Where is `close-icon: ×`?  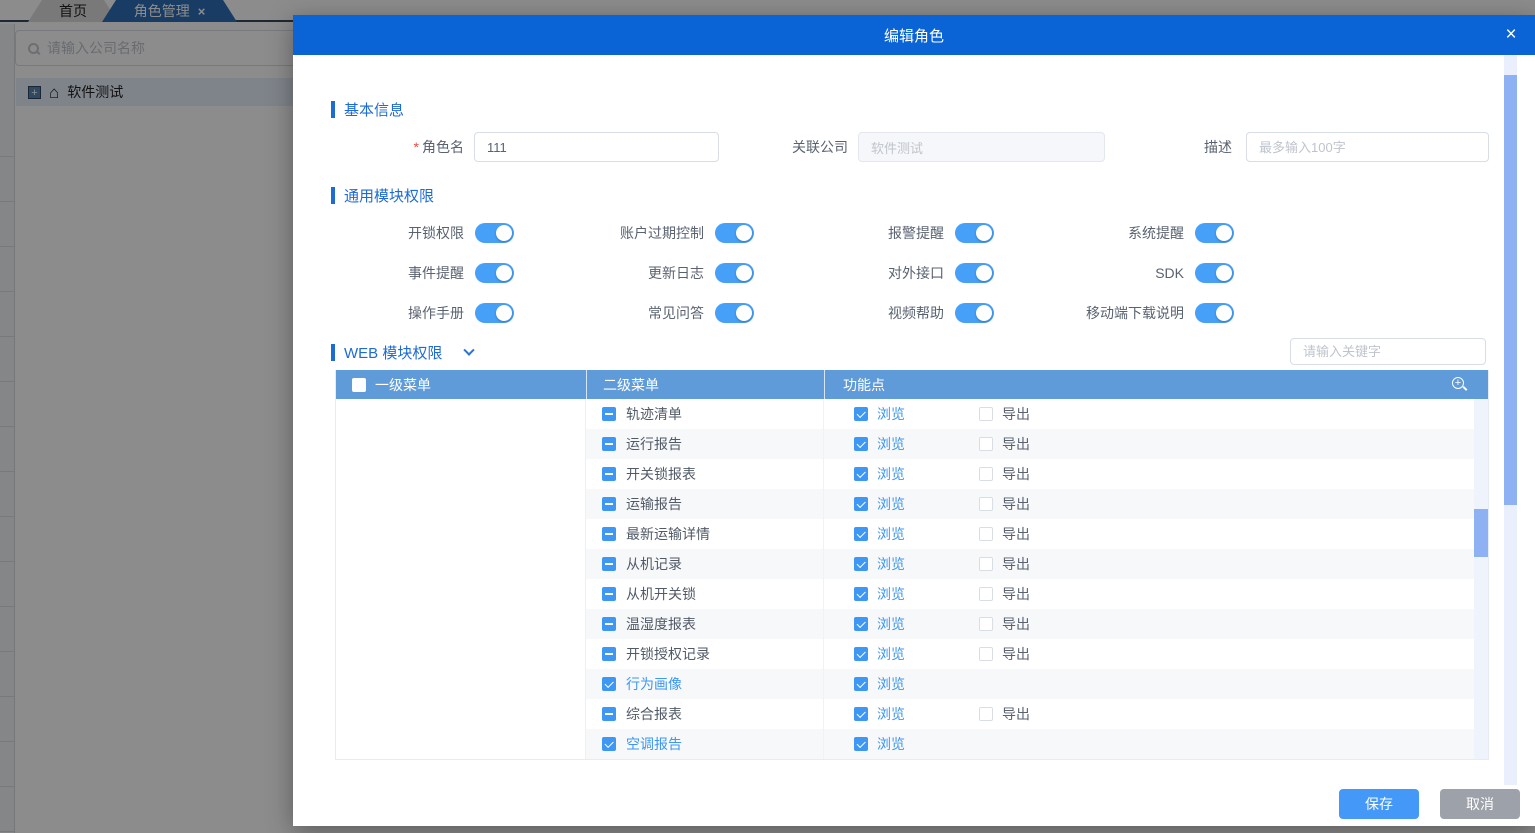
close-icon: × is located at coordinates (1511, 35).